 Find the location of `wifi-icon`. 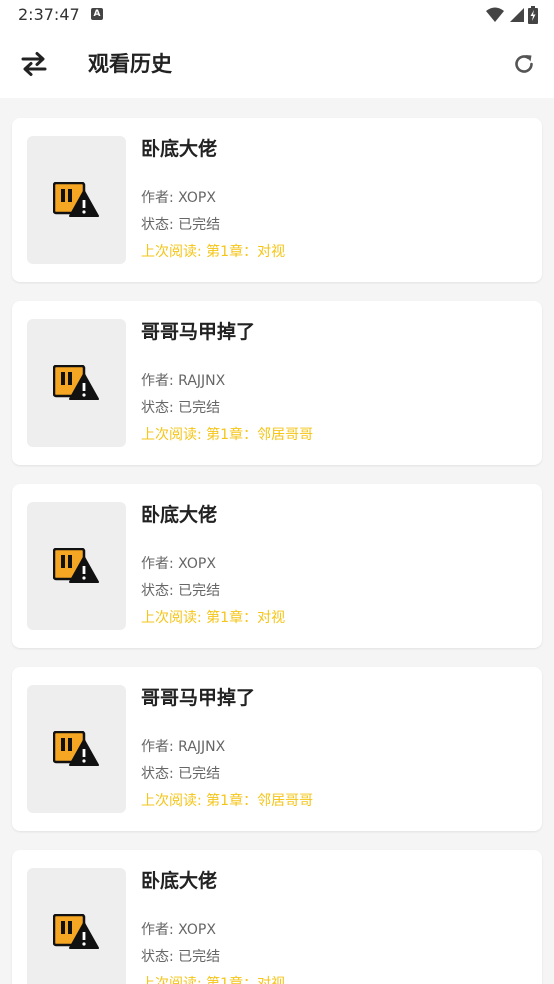

wifi-icon is located at coordinates (495, 14).